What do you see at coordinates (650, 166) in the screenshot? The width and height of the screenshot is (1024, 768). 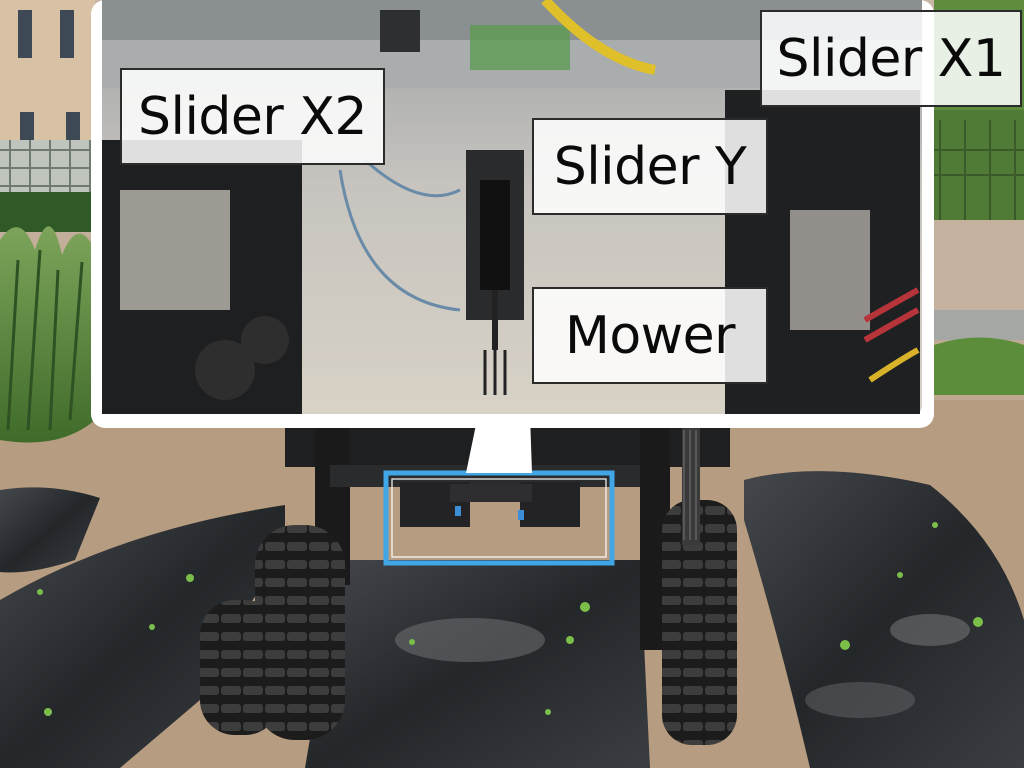 I see `label-slider-y: Slider Y` at bounding box center [650, 166].